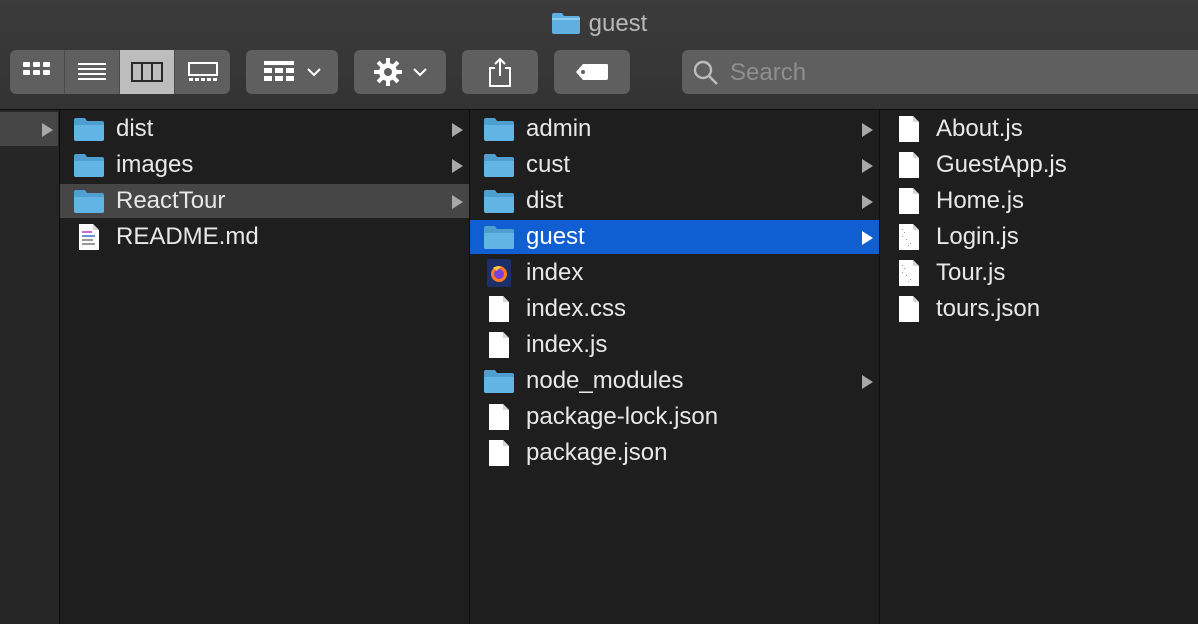  What do you see at coordinates (548, 164) in the screenshot?
I see `item-label: cust` at bounding box center [548, 164].